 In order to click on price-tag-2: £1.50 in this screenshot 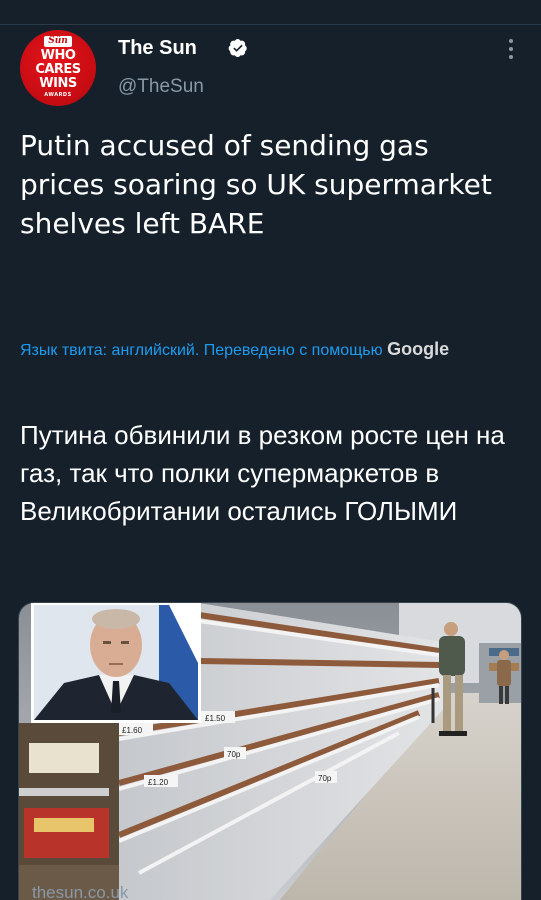, I will do `click(215, 718)`.